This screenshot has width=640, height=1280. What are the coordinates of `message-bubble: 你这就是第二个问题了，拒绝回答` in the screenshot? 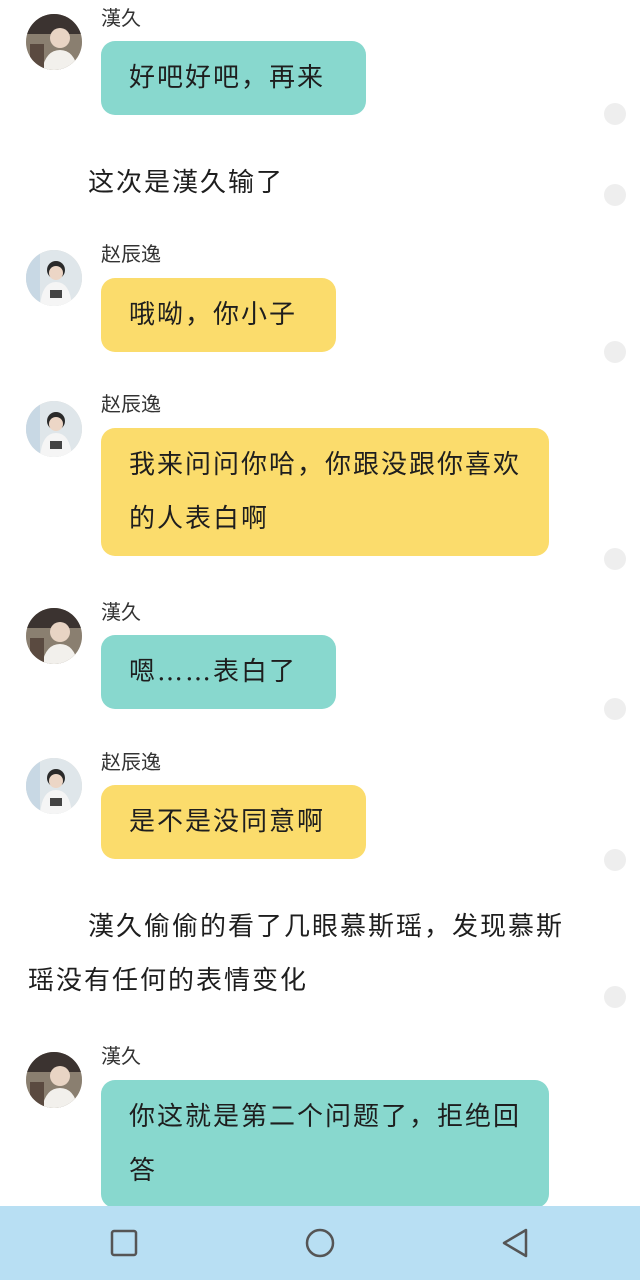 It's located at (325, 1144).